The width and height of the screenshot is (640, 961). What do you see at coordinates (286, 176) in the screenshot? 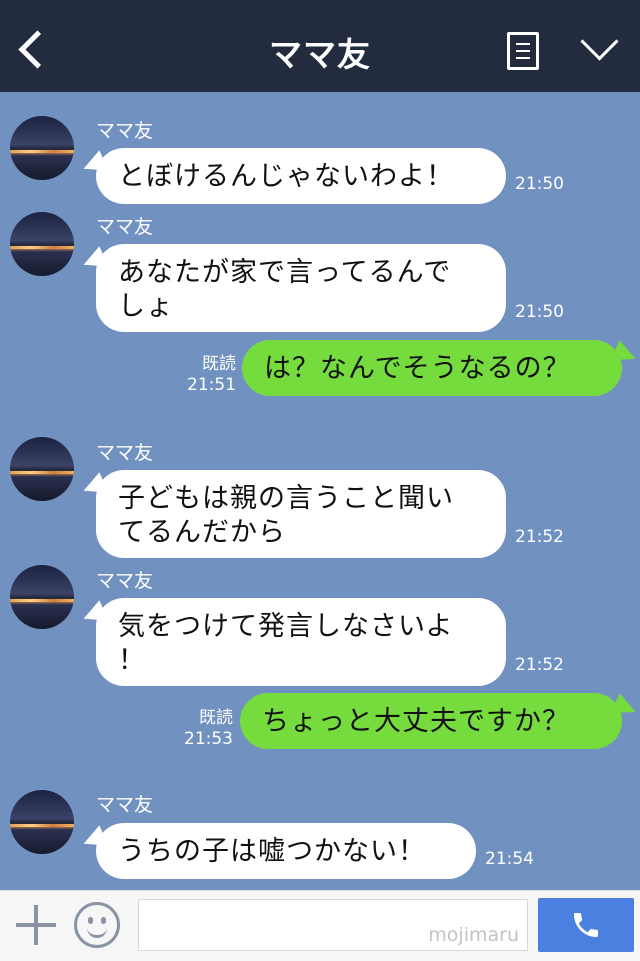
I see `message-text: とぼけるんじゃないわよ！` at bounding box center [286, 176].